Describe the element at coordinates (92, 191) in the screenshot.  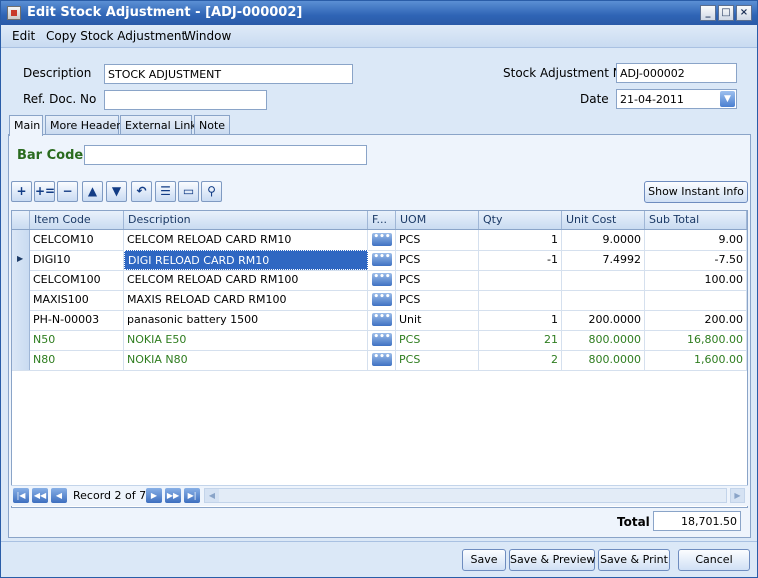
I see `move-up-icon: ▲` at that location.